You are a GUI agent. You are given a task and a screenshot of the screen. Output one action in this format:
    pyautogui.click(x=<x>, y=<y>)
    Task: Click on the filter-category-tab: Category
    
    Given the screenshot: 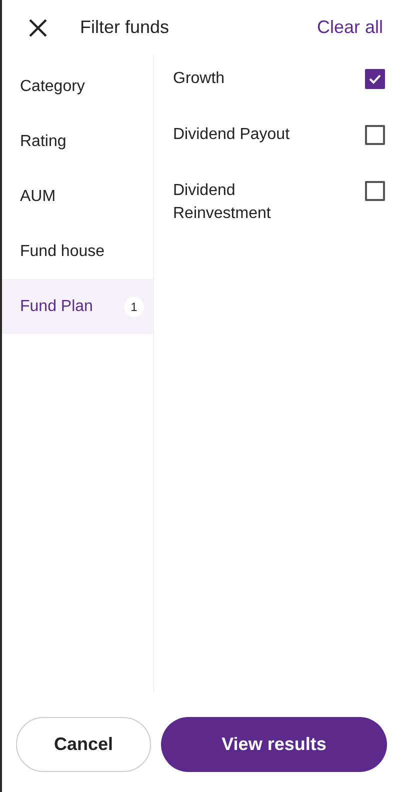 What is the action you would take?
    pyautogui.click(x=77, y=86)
    